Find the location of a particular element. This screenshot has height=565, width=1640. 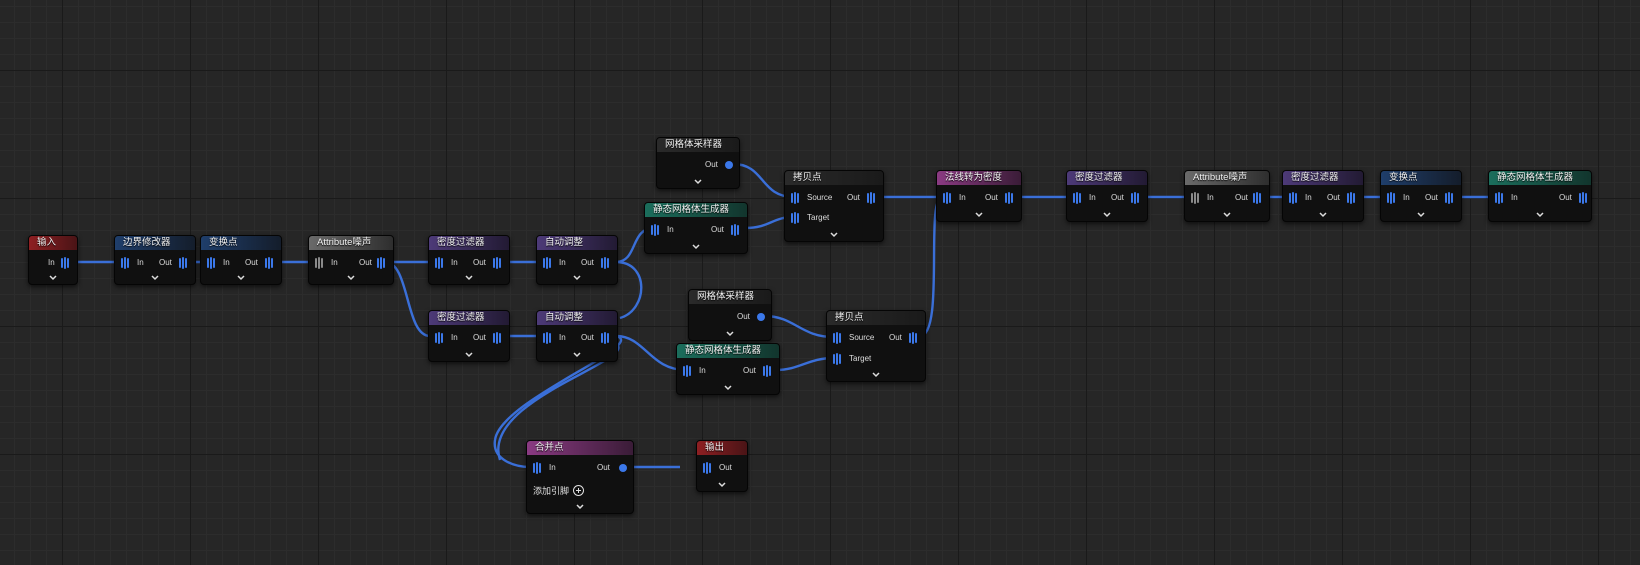

node-self-pruning-2: 自动调整 In Out is located at coordinates (577, 336).